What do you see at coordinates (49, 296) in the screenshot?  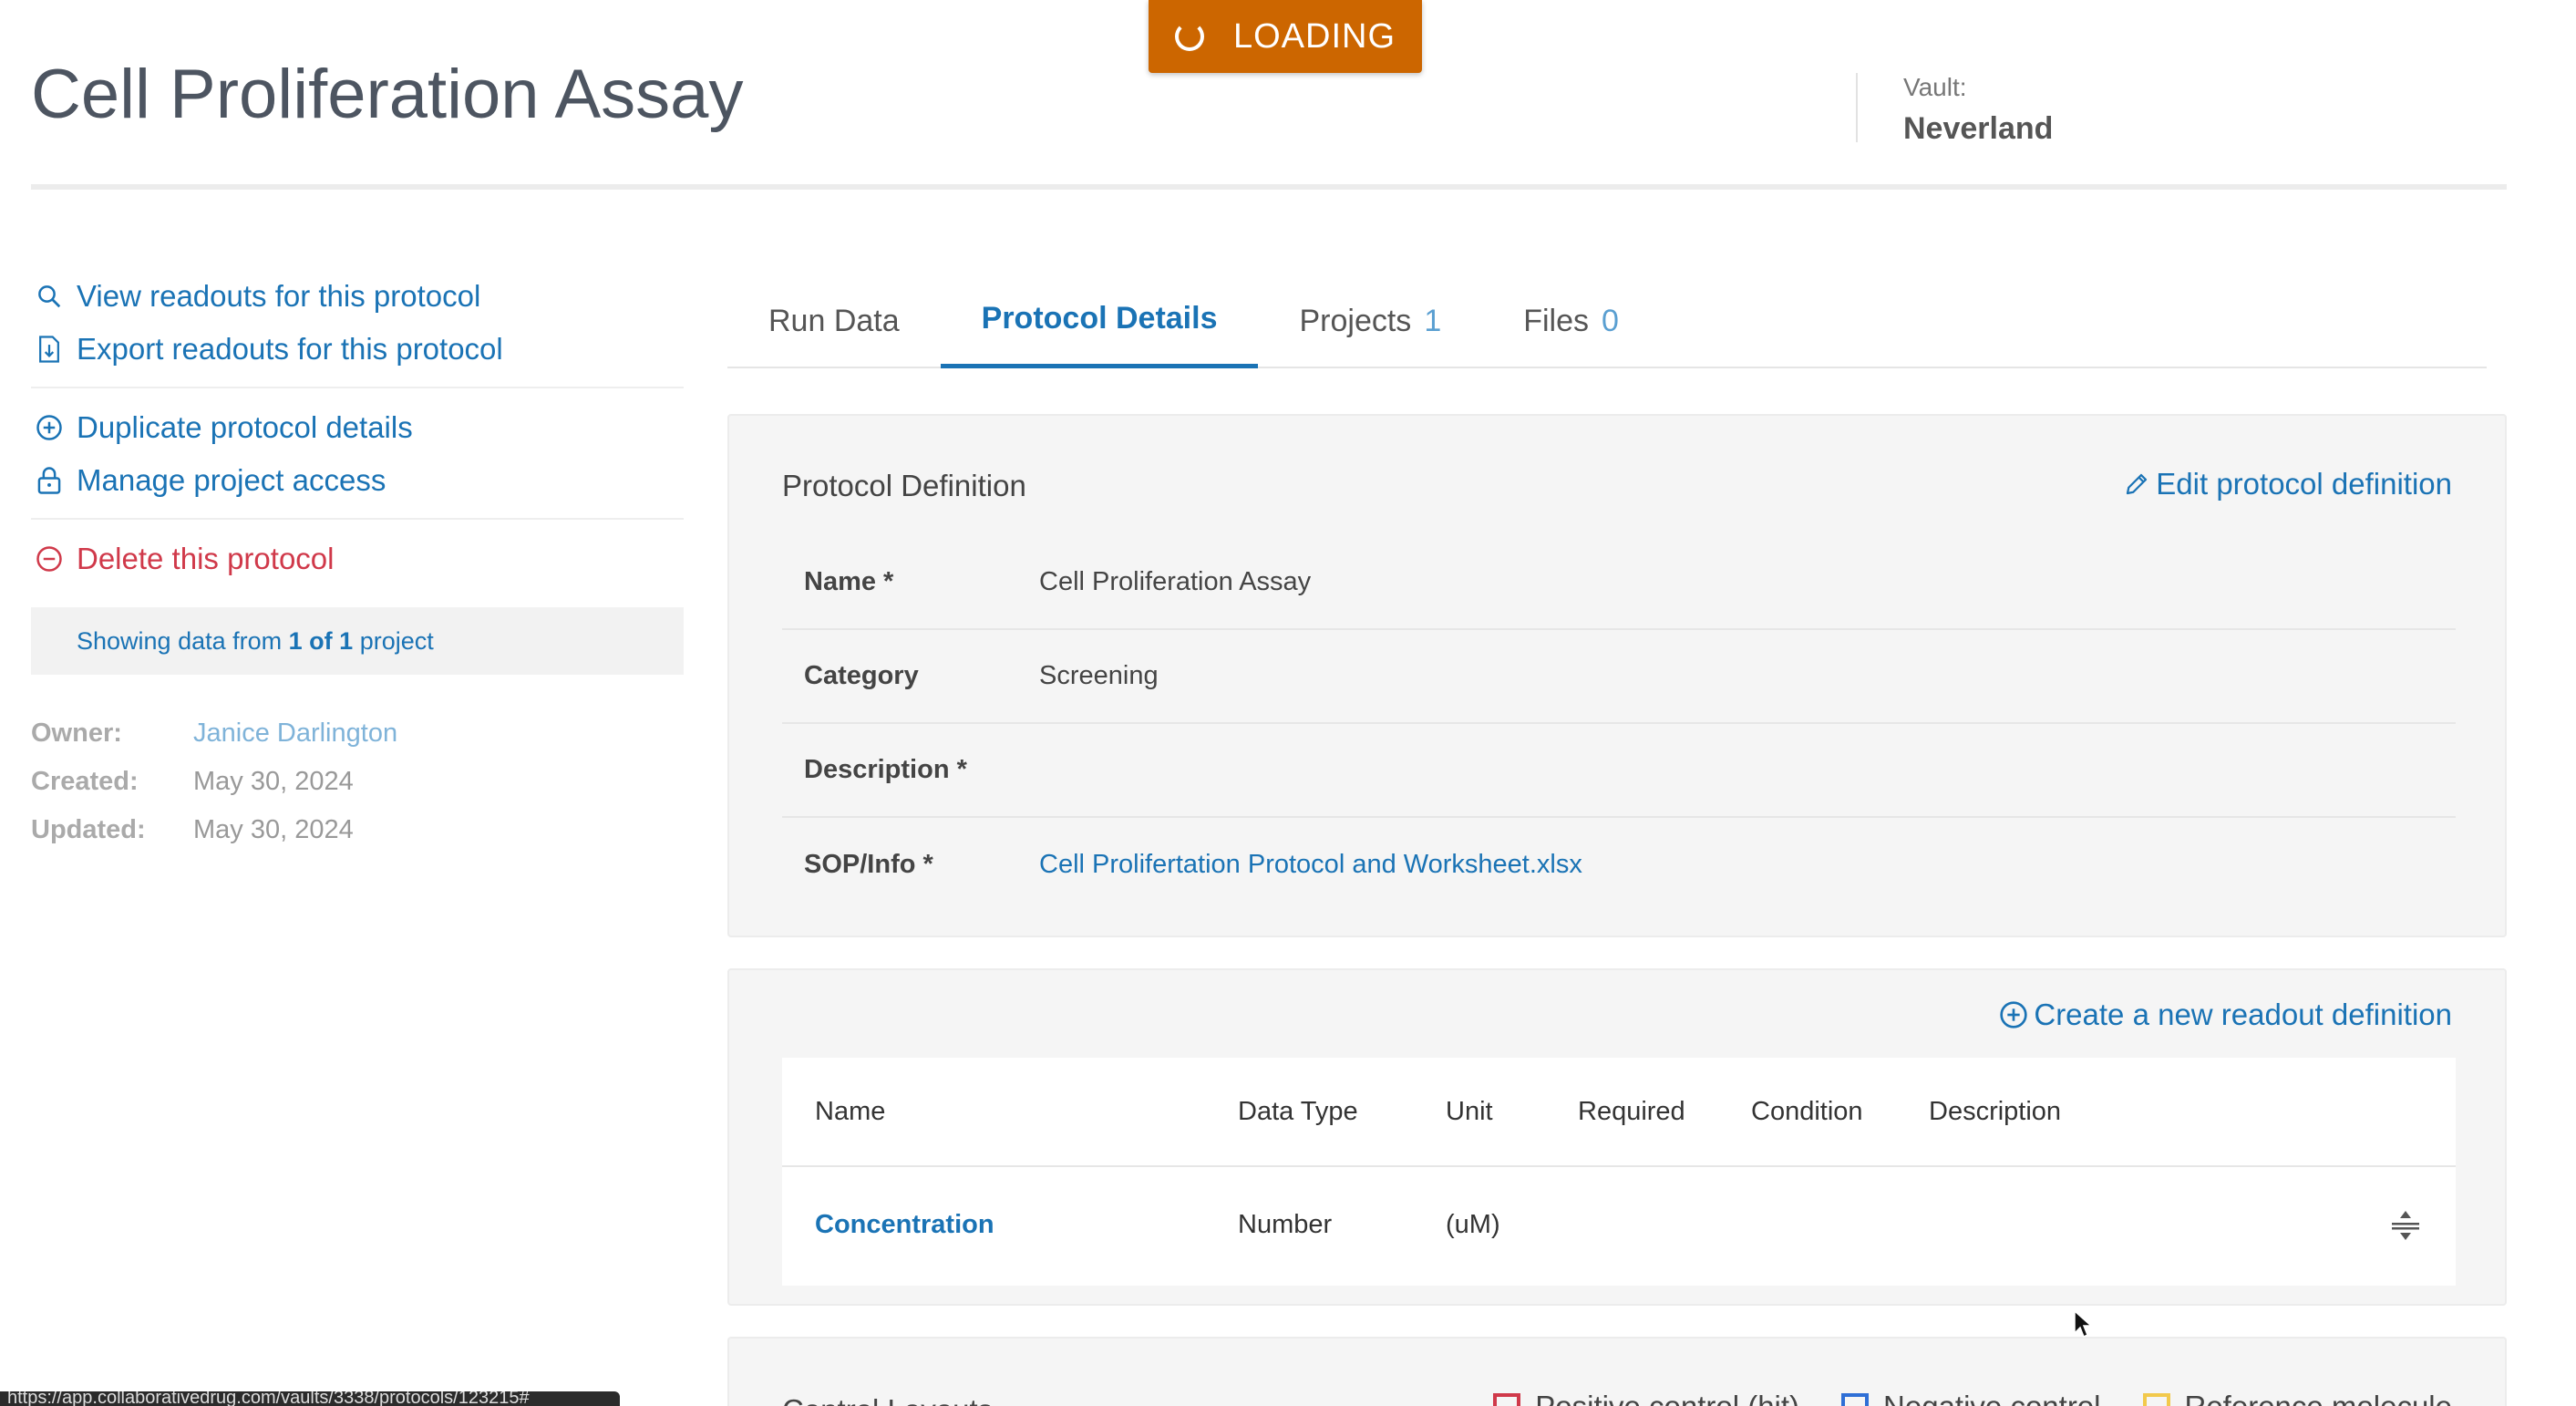 I see `search-icon` at bounding box center [49, 296].